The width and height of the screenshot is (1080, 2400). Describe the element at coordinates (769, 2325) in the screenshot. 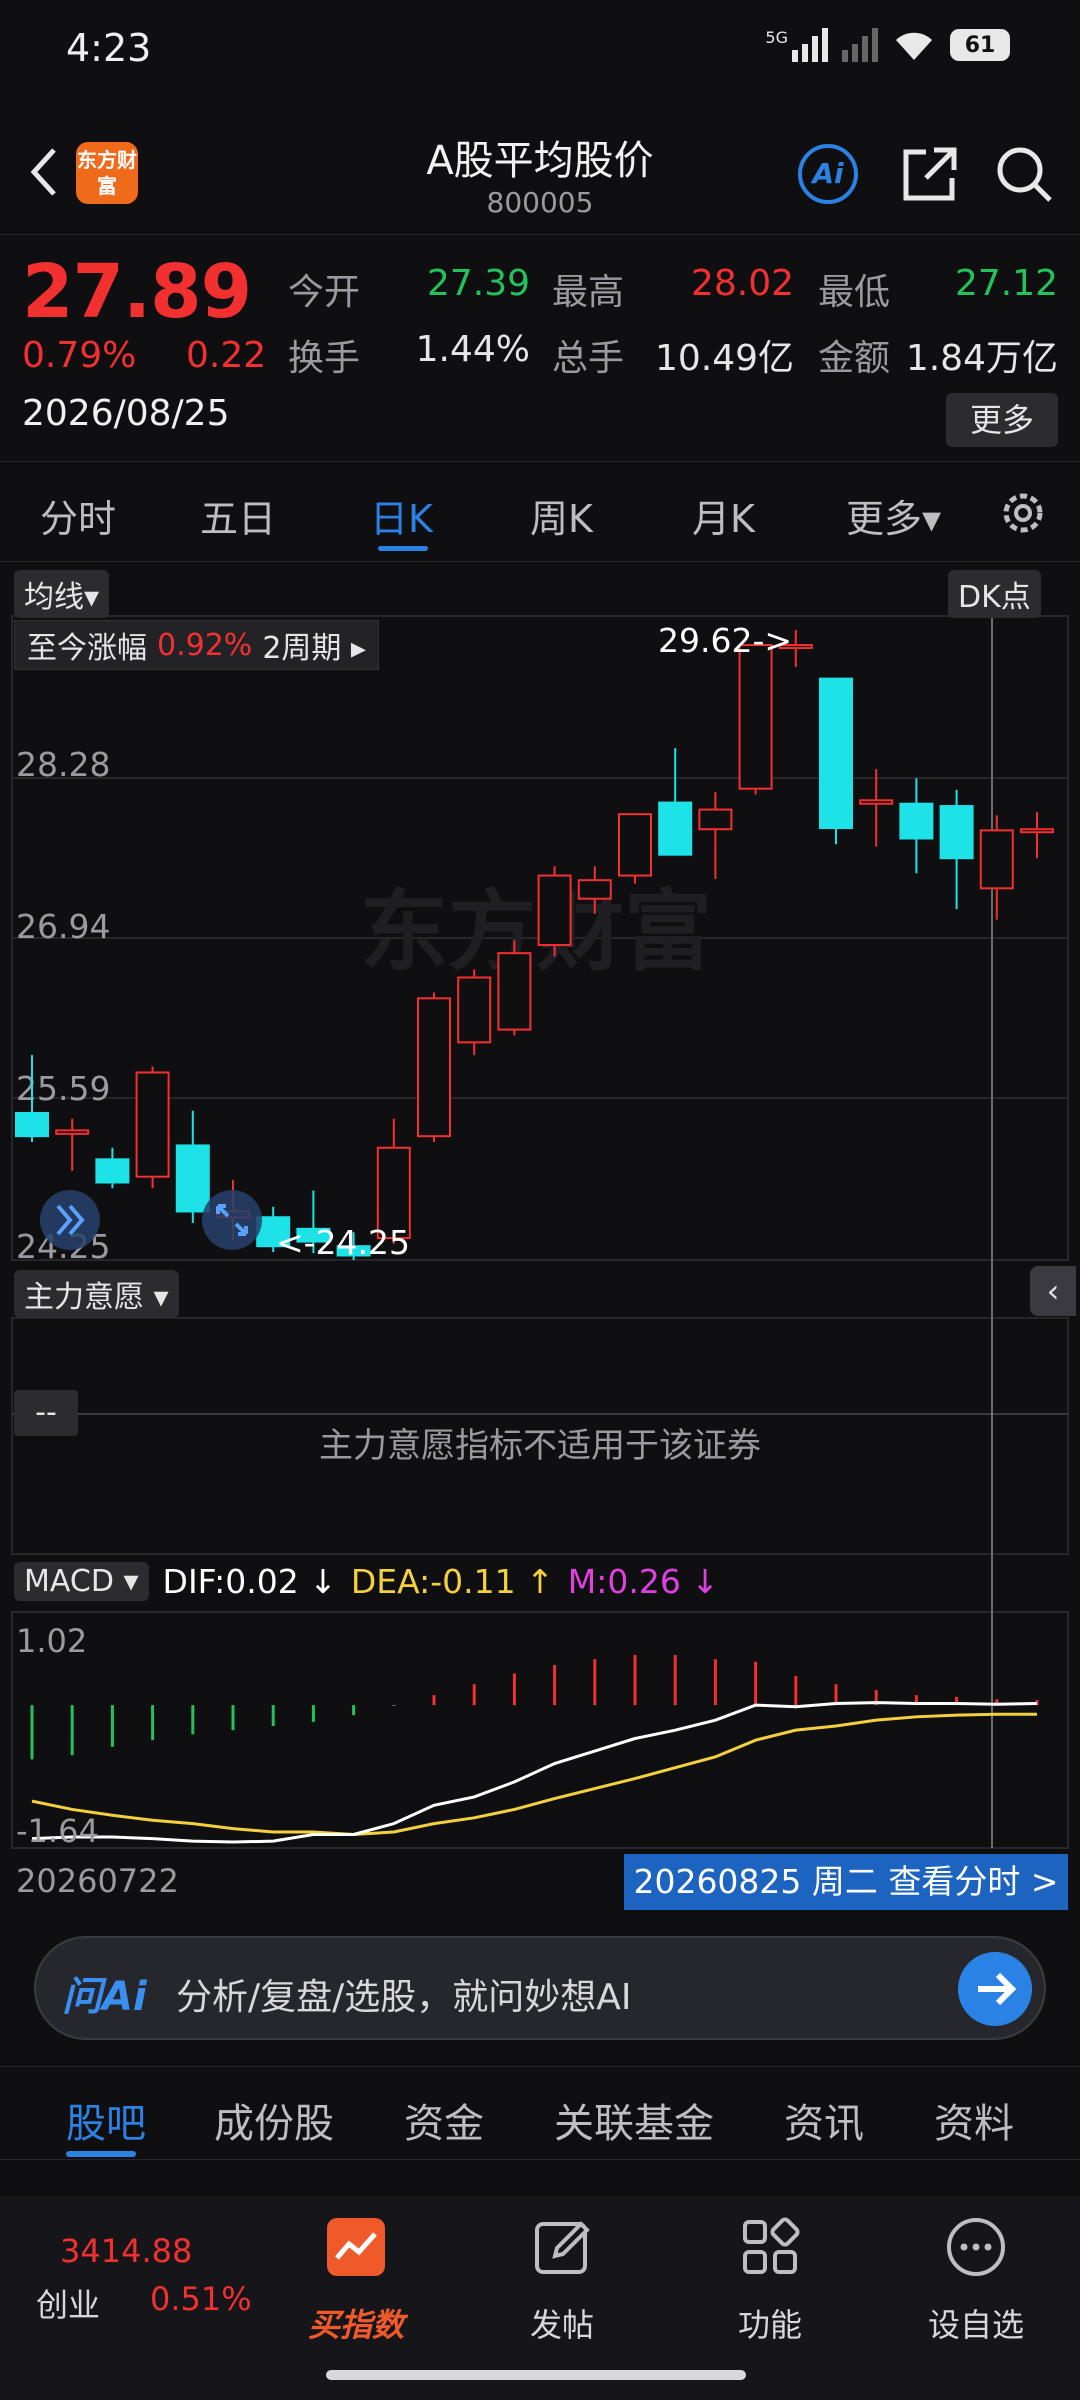

I see `nav-label: 功能` at that location.